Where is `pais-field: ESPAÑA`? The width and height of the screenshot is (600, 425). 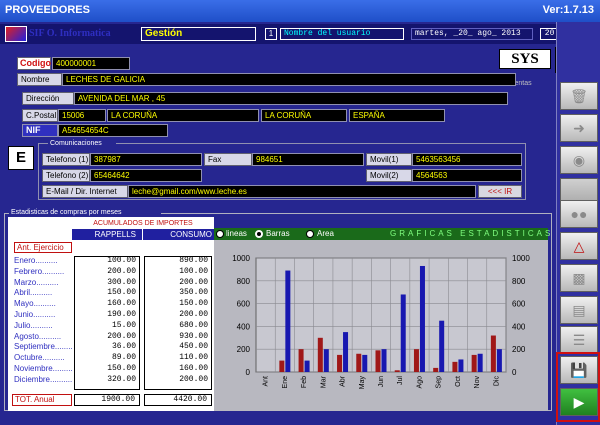 pais-field: ESPAÑA is located at coordinates (397, 115).